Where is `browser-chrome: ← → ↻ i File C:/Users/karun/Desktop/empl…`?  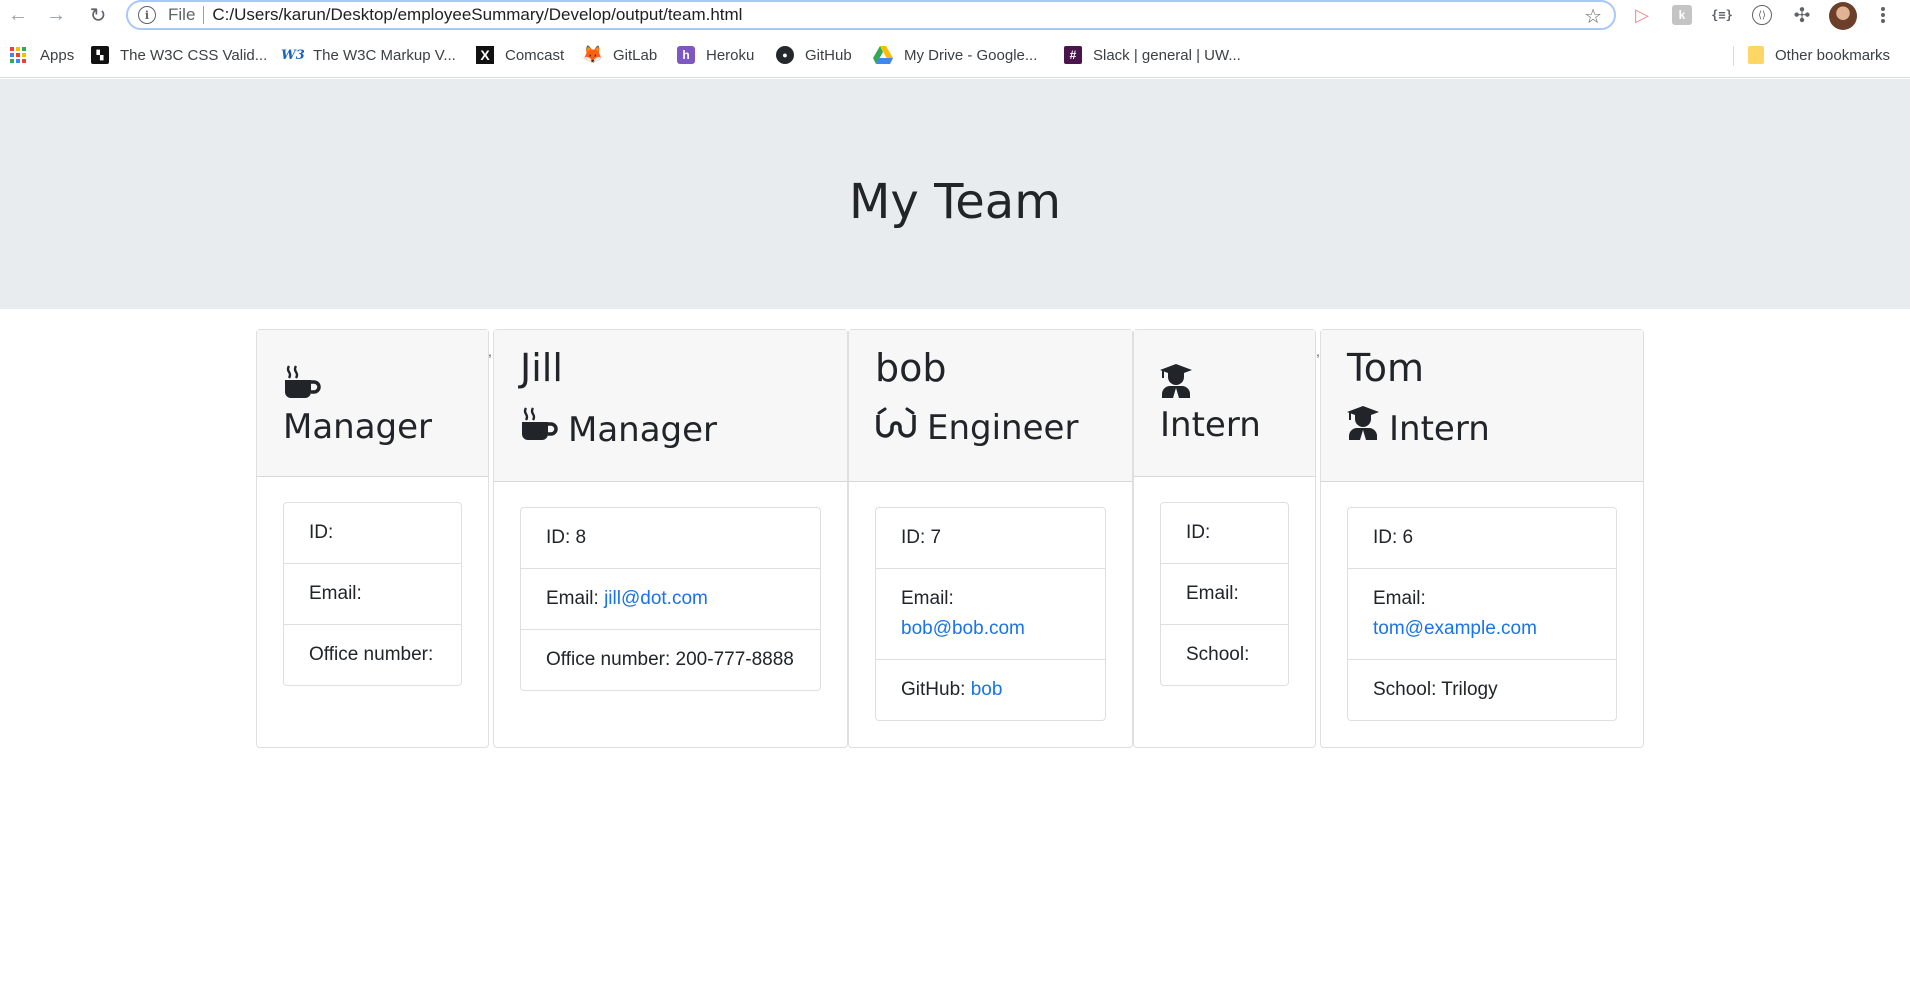 browser-chrome: ← → ↻ i File C:/Users/karun/Desktop/empl… is located at coordinates (955, 39).